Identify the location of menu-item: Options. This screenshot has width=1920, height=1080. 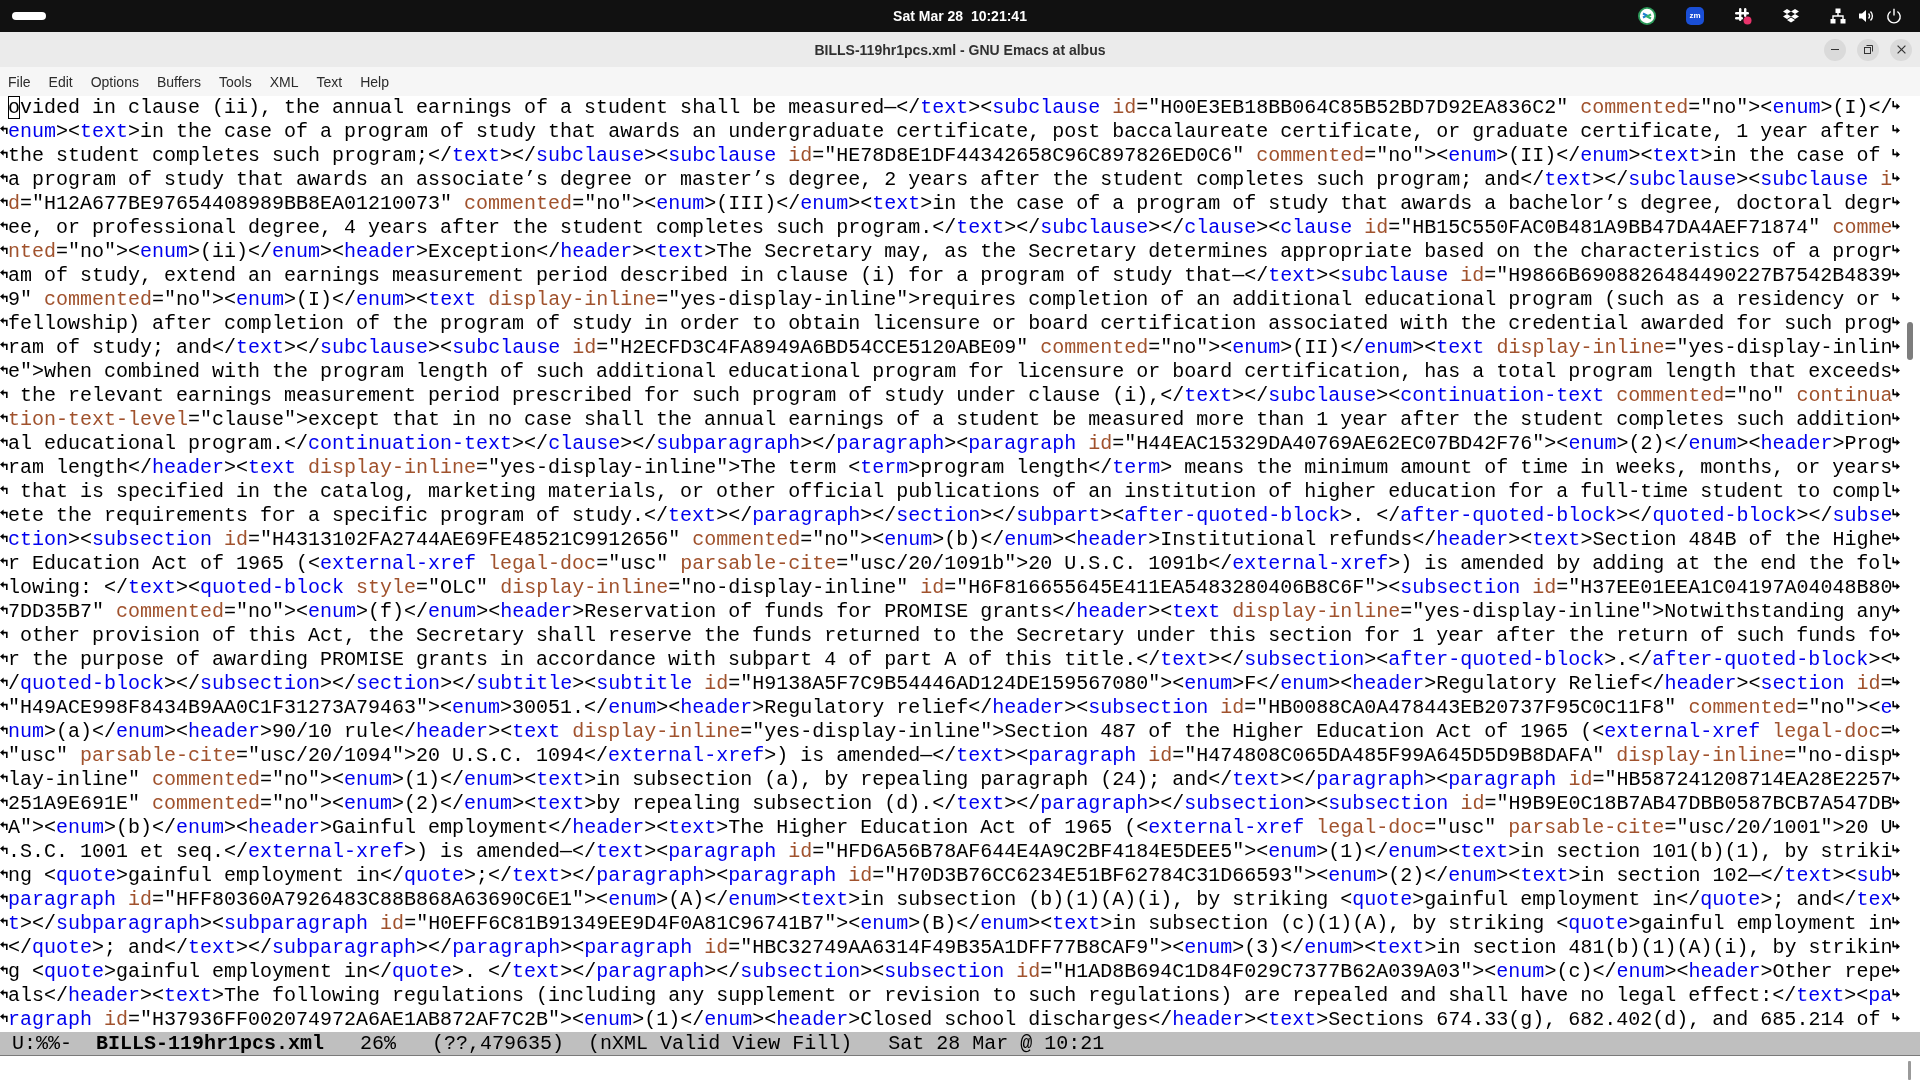
(114, 81).